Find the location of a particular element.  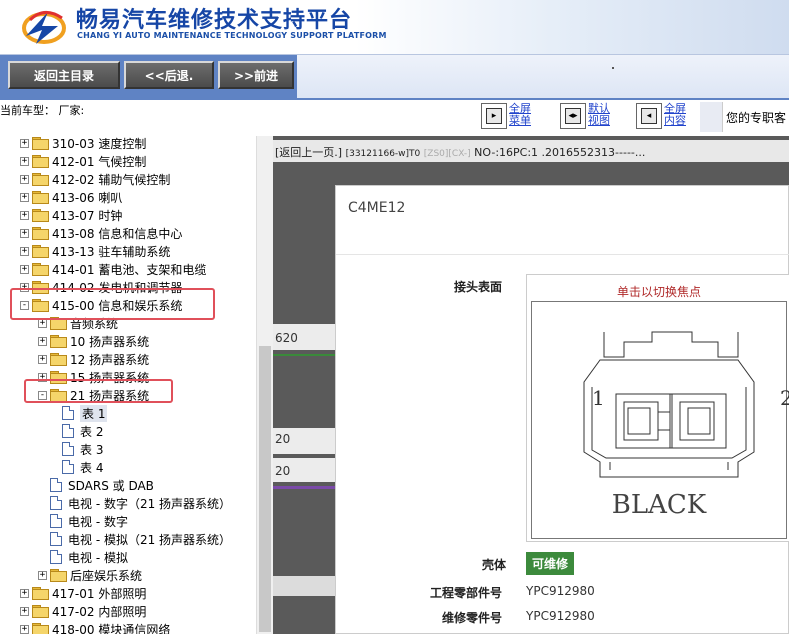

tree-doc-item: 电视 - 数字（21 扬声器系统） is located at coordinates (140, 503).